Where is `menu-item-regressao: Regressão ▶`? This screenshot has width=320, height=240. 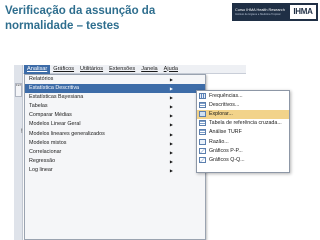
menu-item-regressao: Regressão ▶ is located at coordinates (115, 161).